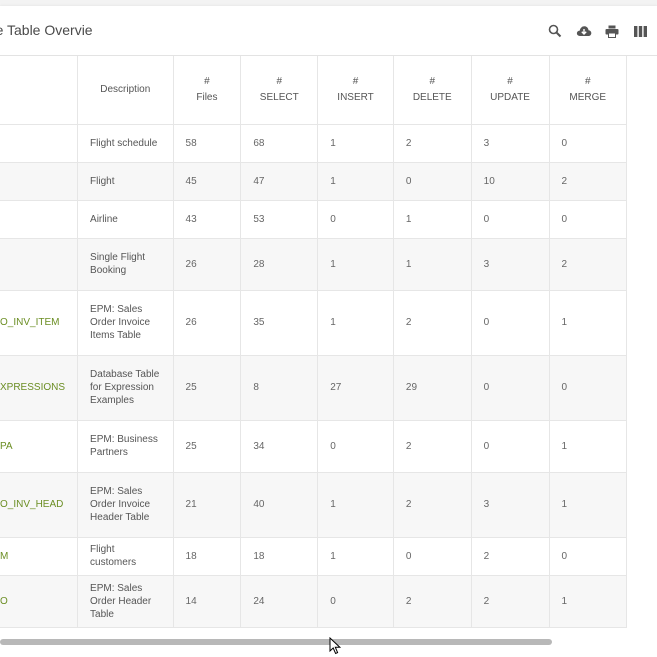 The height and width of the screenshot is (657, 657). I want to click on table-name-link: PA, so click(39, 446).